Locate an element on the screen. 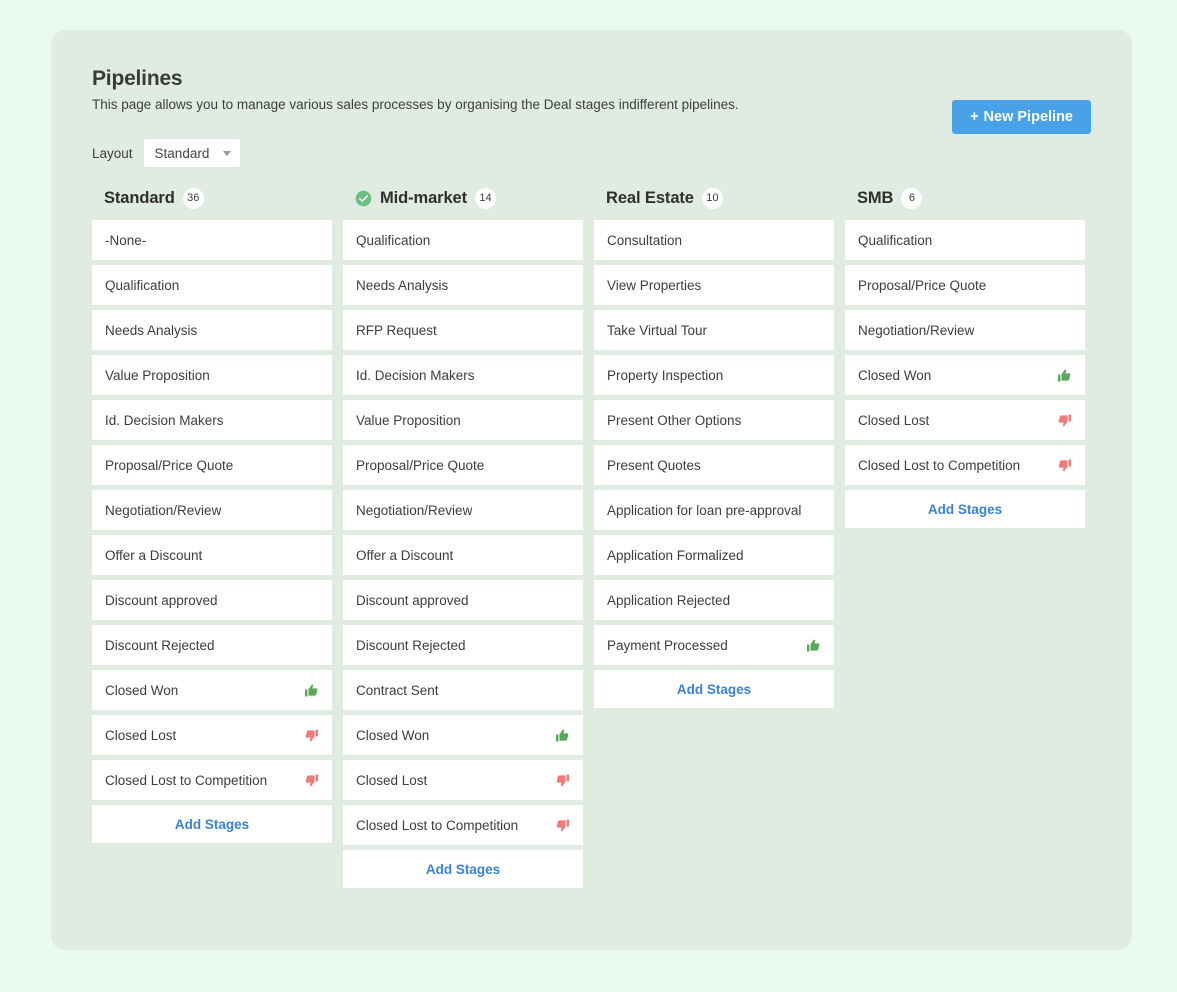 Image resolution: width=1177 pixels, height=992 pixels. pipeline-header-smb: SMB 6 is located at coordinates (965, 198).